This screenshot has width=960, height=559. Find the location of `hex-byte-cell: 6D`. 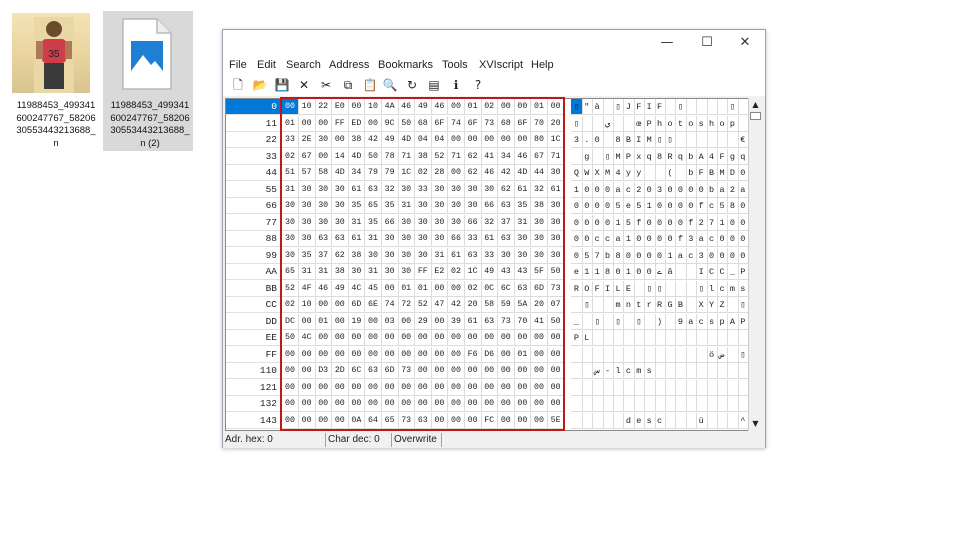

hex-byte-cell: 6D is located at coordinates (390, 371).